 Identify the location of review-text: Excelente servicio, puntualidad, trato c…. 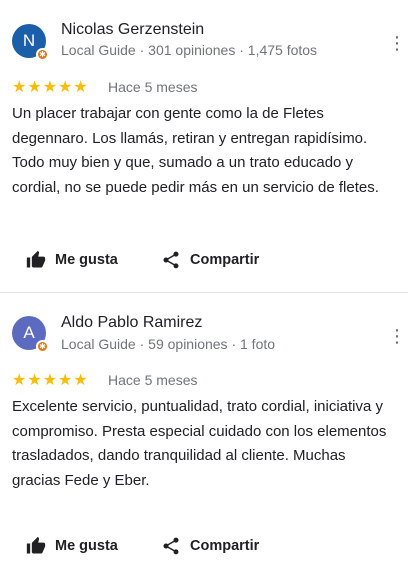
(199, 443).